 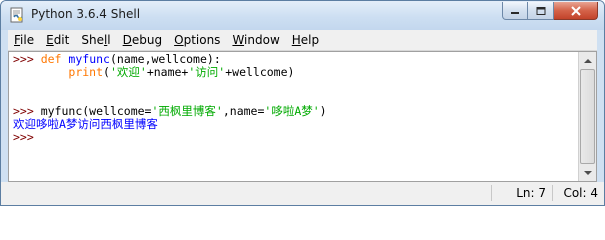 I want to click on minimize-button, so click(x=515, y=11).